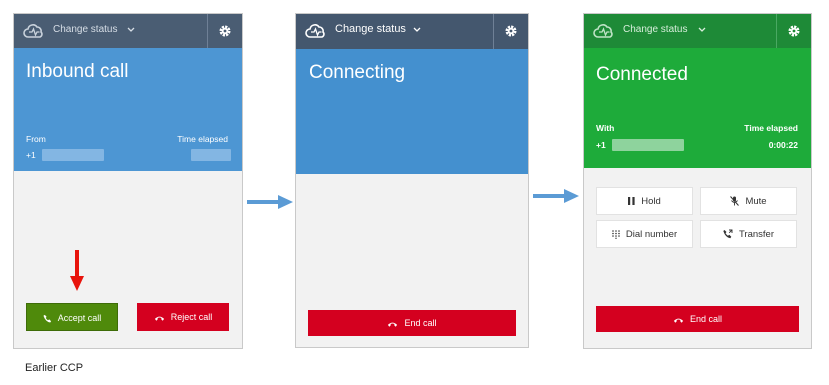 The width and height of the screenshot is (829, 385). What do you see at coordinates (651, 201) in the screenshot?
I see `hold-label: Hold` at bounding box center [651, 201].